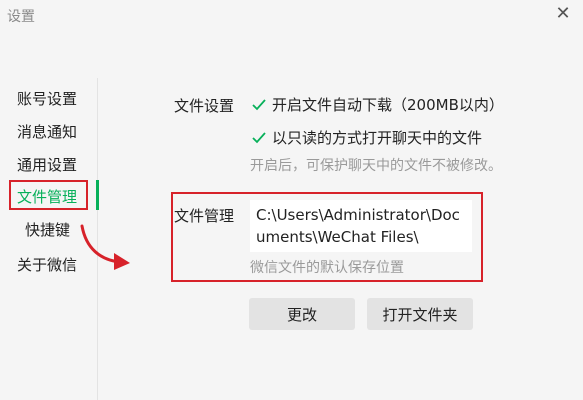  Describe the element at coordinates (47, 229) in the screenshot. I see `sidebar-item-shortcuts: 快捷键` at that location.